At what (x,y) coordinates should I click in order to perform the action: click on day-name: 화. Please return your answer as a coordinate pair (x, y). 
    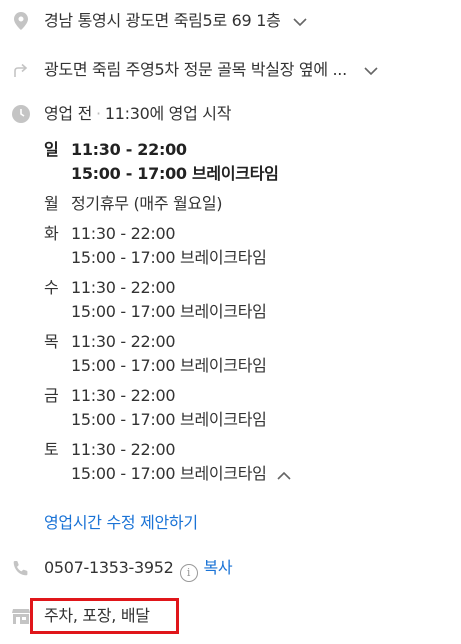
    Looking at the image, I should click on (51, 233).